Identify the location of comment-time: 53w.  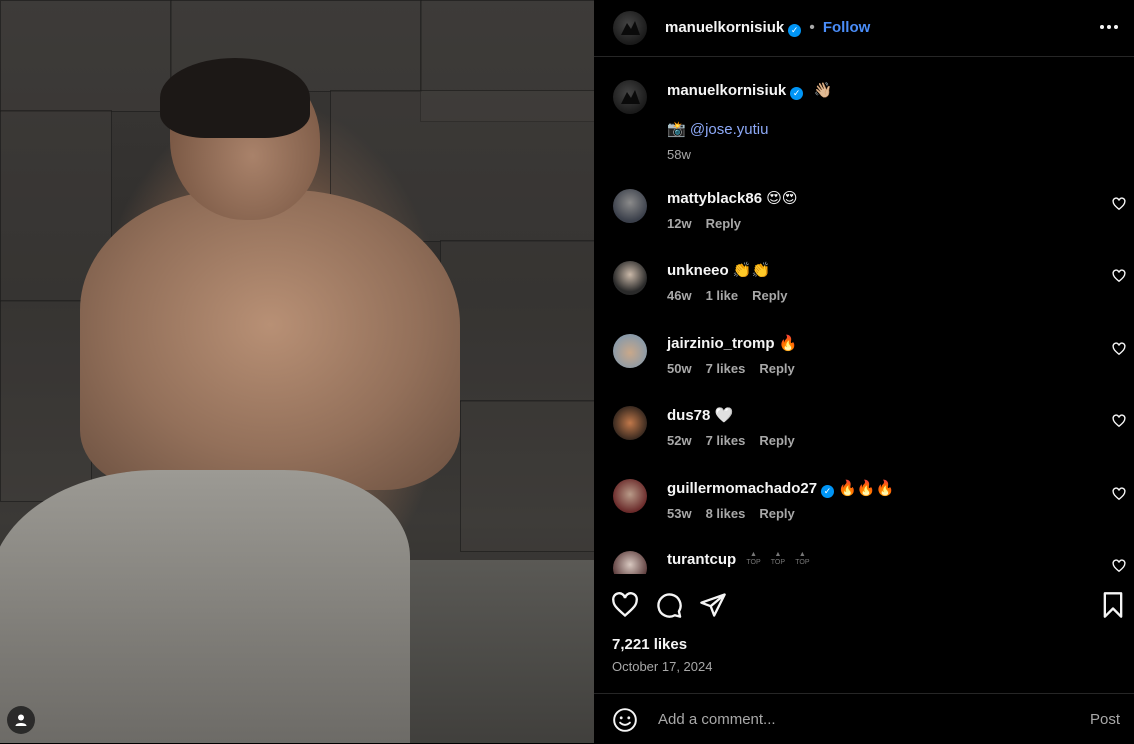
(679, 513).